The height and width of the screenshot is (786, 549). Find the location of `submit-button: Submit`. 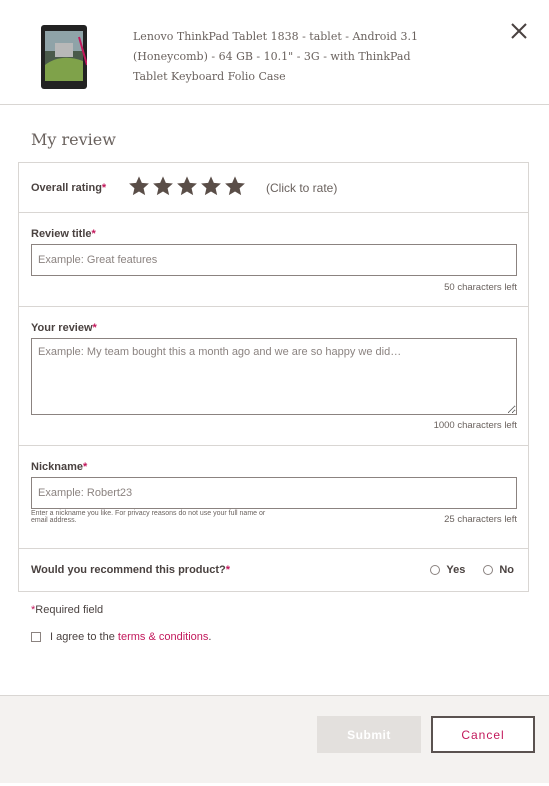

submit-button: Submit is located at coordinates (369, 734).